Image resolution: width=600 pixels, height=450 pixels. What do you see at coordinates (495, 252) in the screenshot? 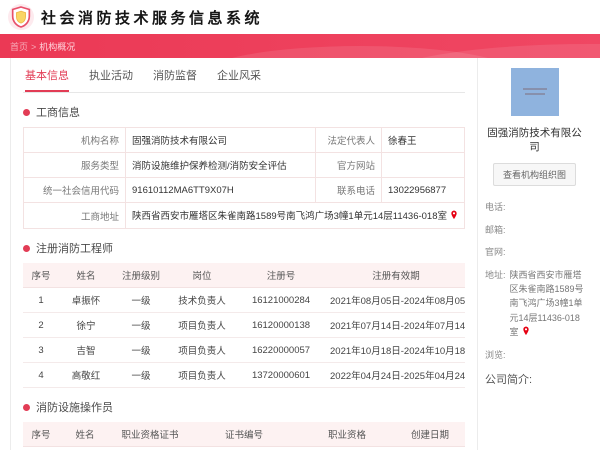
I see `website-label: 官网:` at bounding box center [495, 252].